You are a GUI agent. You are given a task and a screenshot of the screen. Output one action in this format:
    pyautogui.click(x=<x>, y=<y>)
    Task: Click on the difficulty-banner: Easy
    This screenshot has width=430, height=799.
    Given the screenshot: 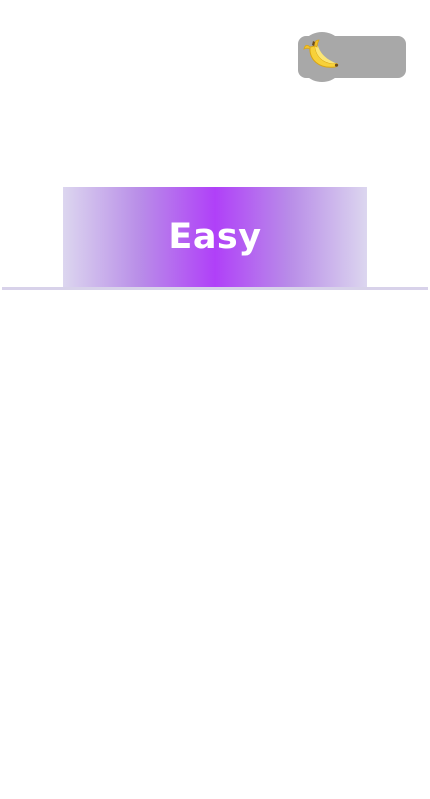 What is the action you would take?
    pyautogui.click(x=215, y=237)
    